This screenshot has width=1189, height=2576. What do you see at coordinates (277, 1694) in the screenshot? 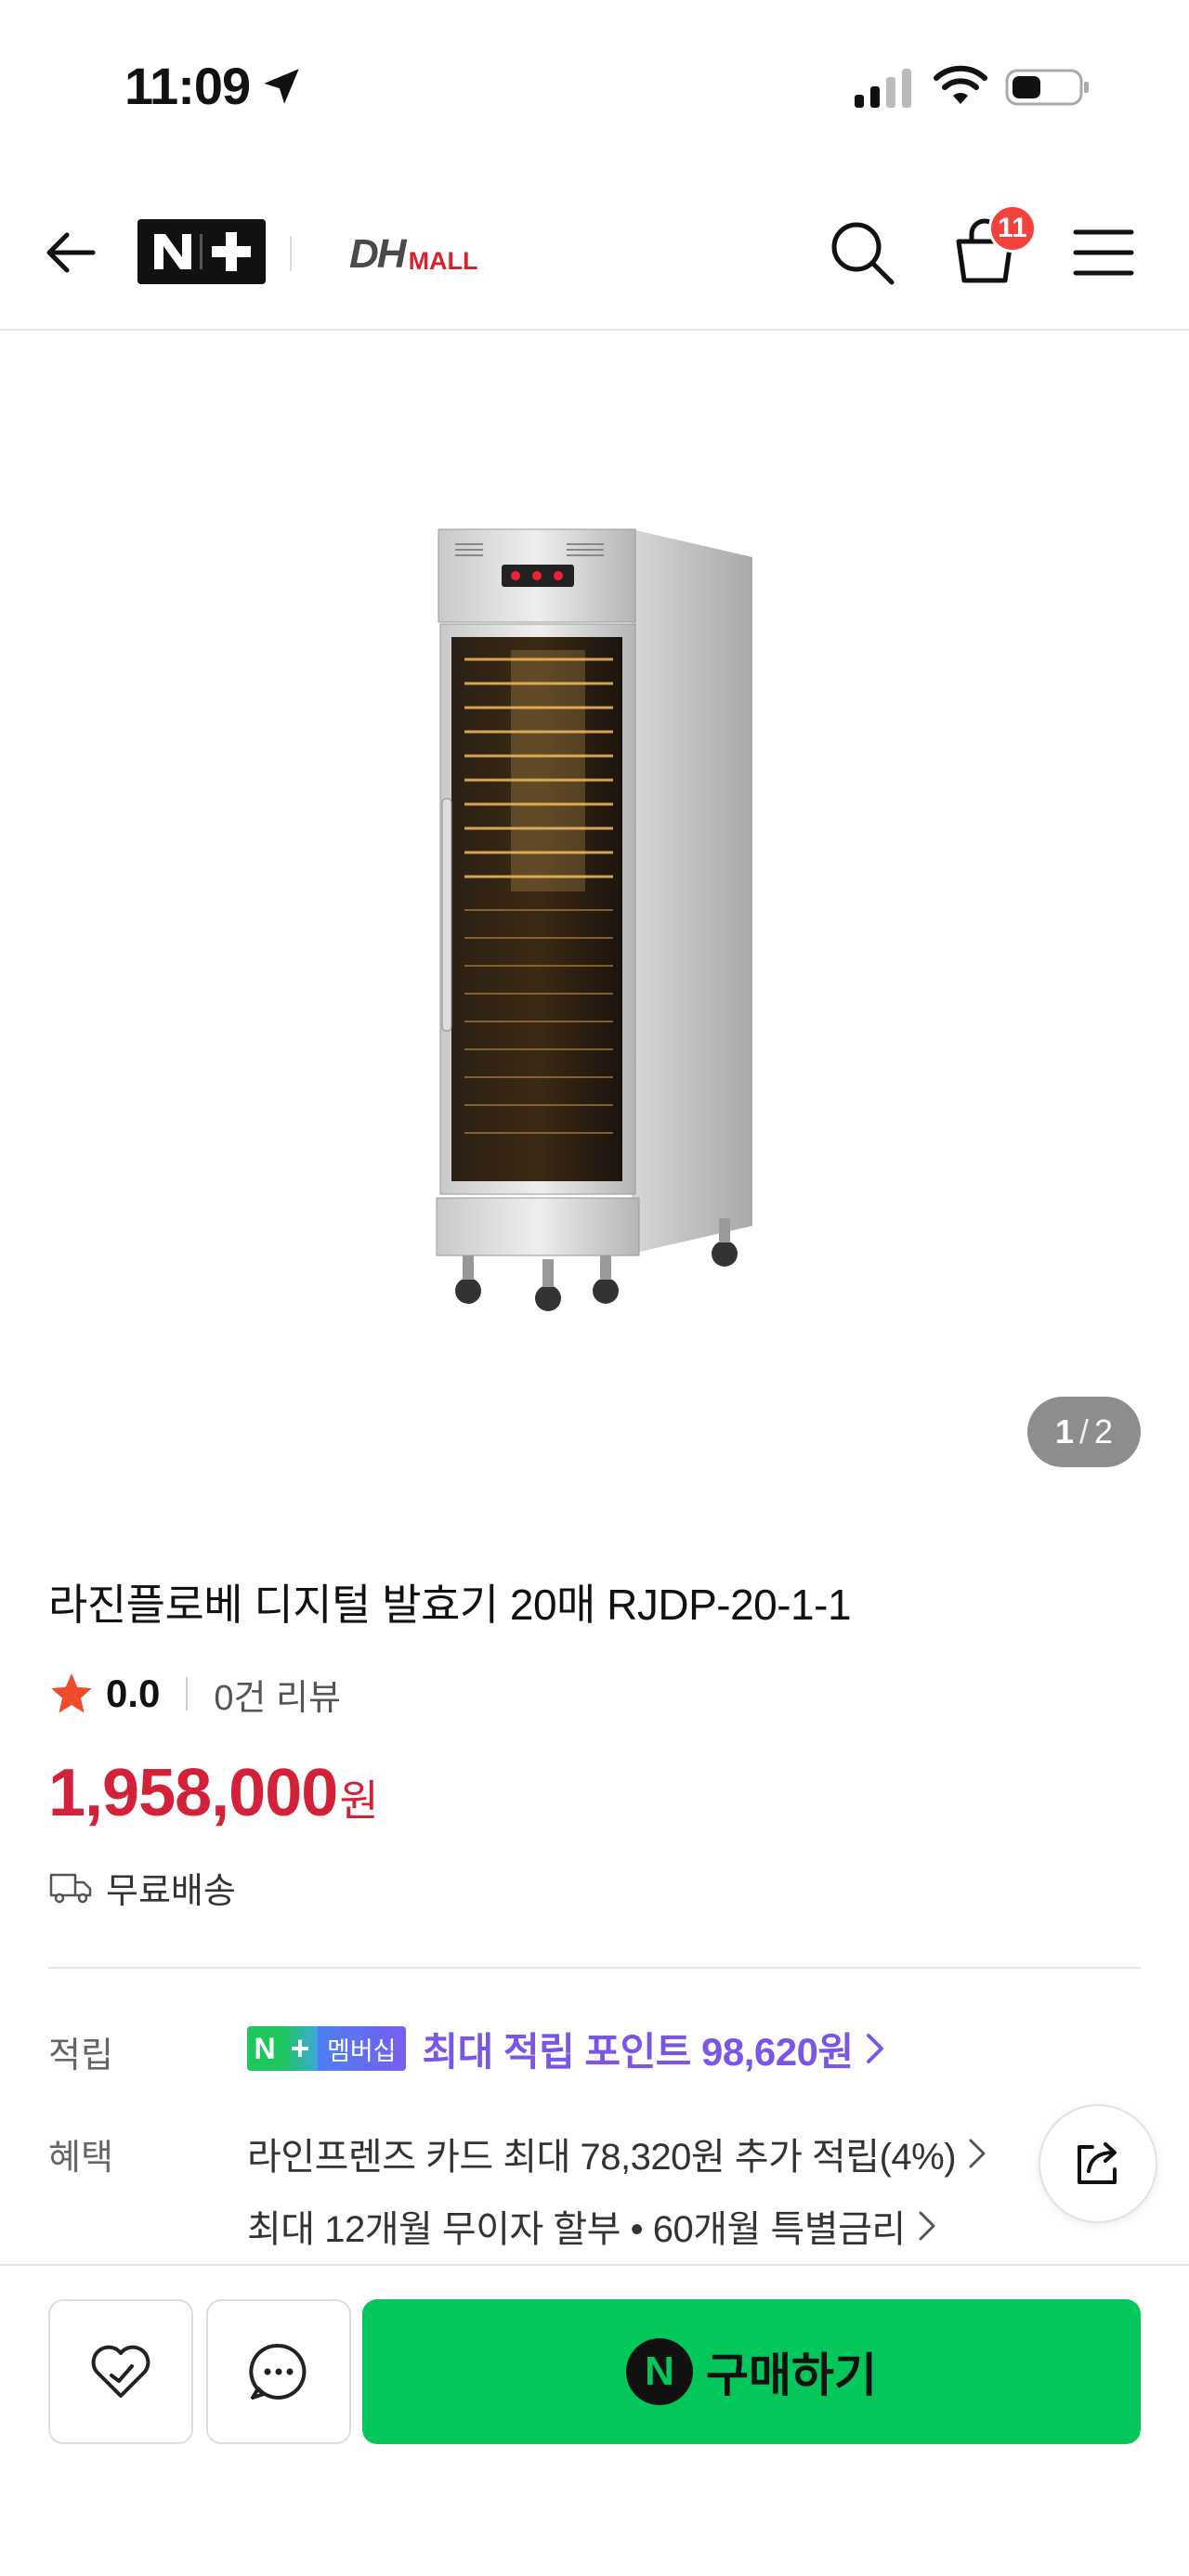
I see `review-count-link: 0건 리뷰` at bounding box center [277, 1694].